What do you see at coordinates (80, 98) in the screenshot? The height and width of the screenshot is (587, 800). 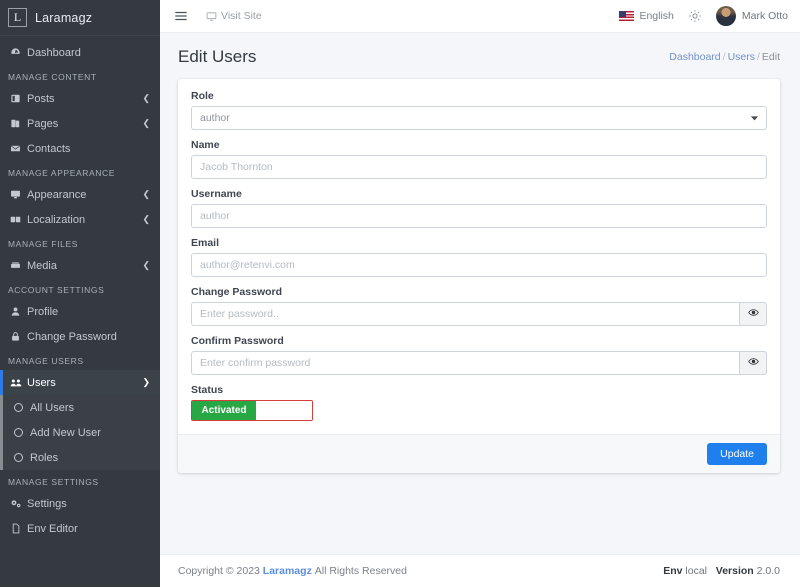 I see `sidebar-item-posts: Posts ❮` at bounding box center [80, 98].